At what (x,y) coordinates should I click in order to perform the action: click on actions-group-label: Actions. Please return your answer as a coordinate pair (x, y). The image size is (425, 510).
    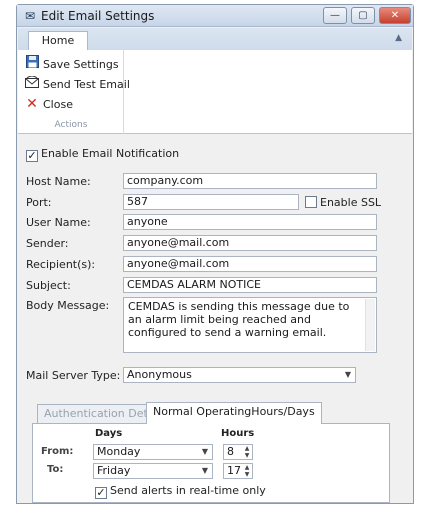
    Looking at the image, I should click on (71, 125).